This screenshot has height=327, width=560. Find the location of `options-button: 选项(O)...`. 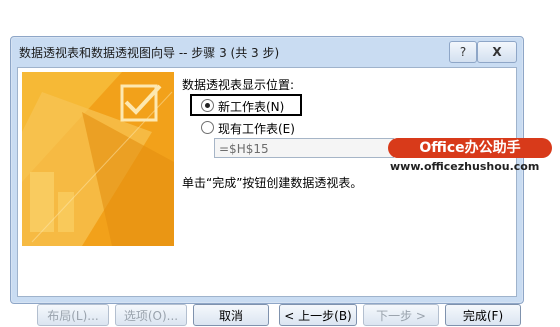

options-button: 选项(O)... is located at coordinates (151, 315).